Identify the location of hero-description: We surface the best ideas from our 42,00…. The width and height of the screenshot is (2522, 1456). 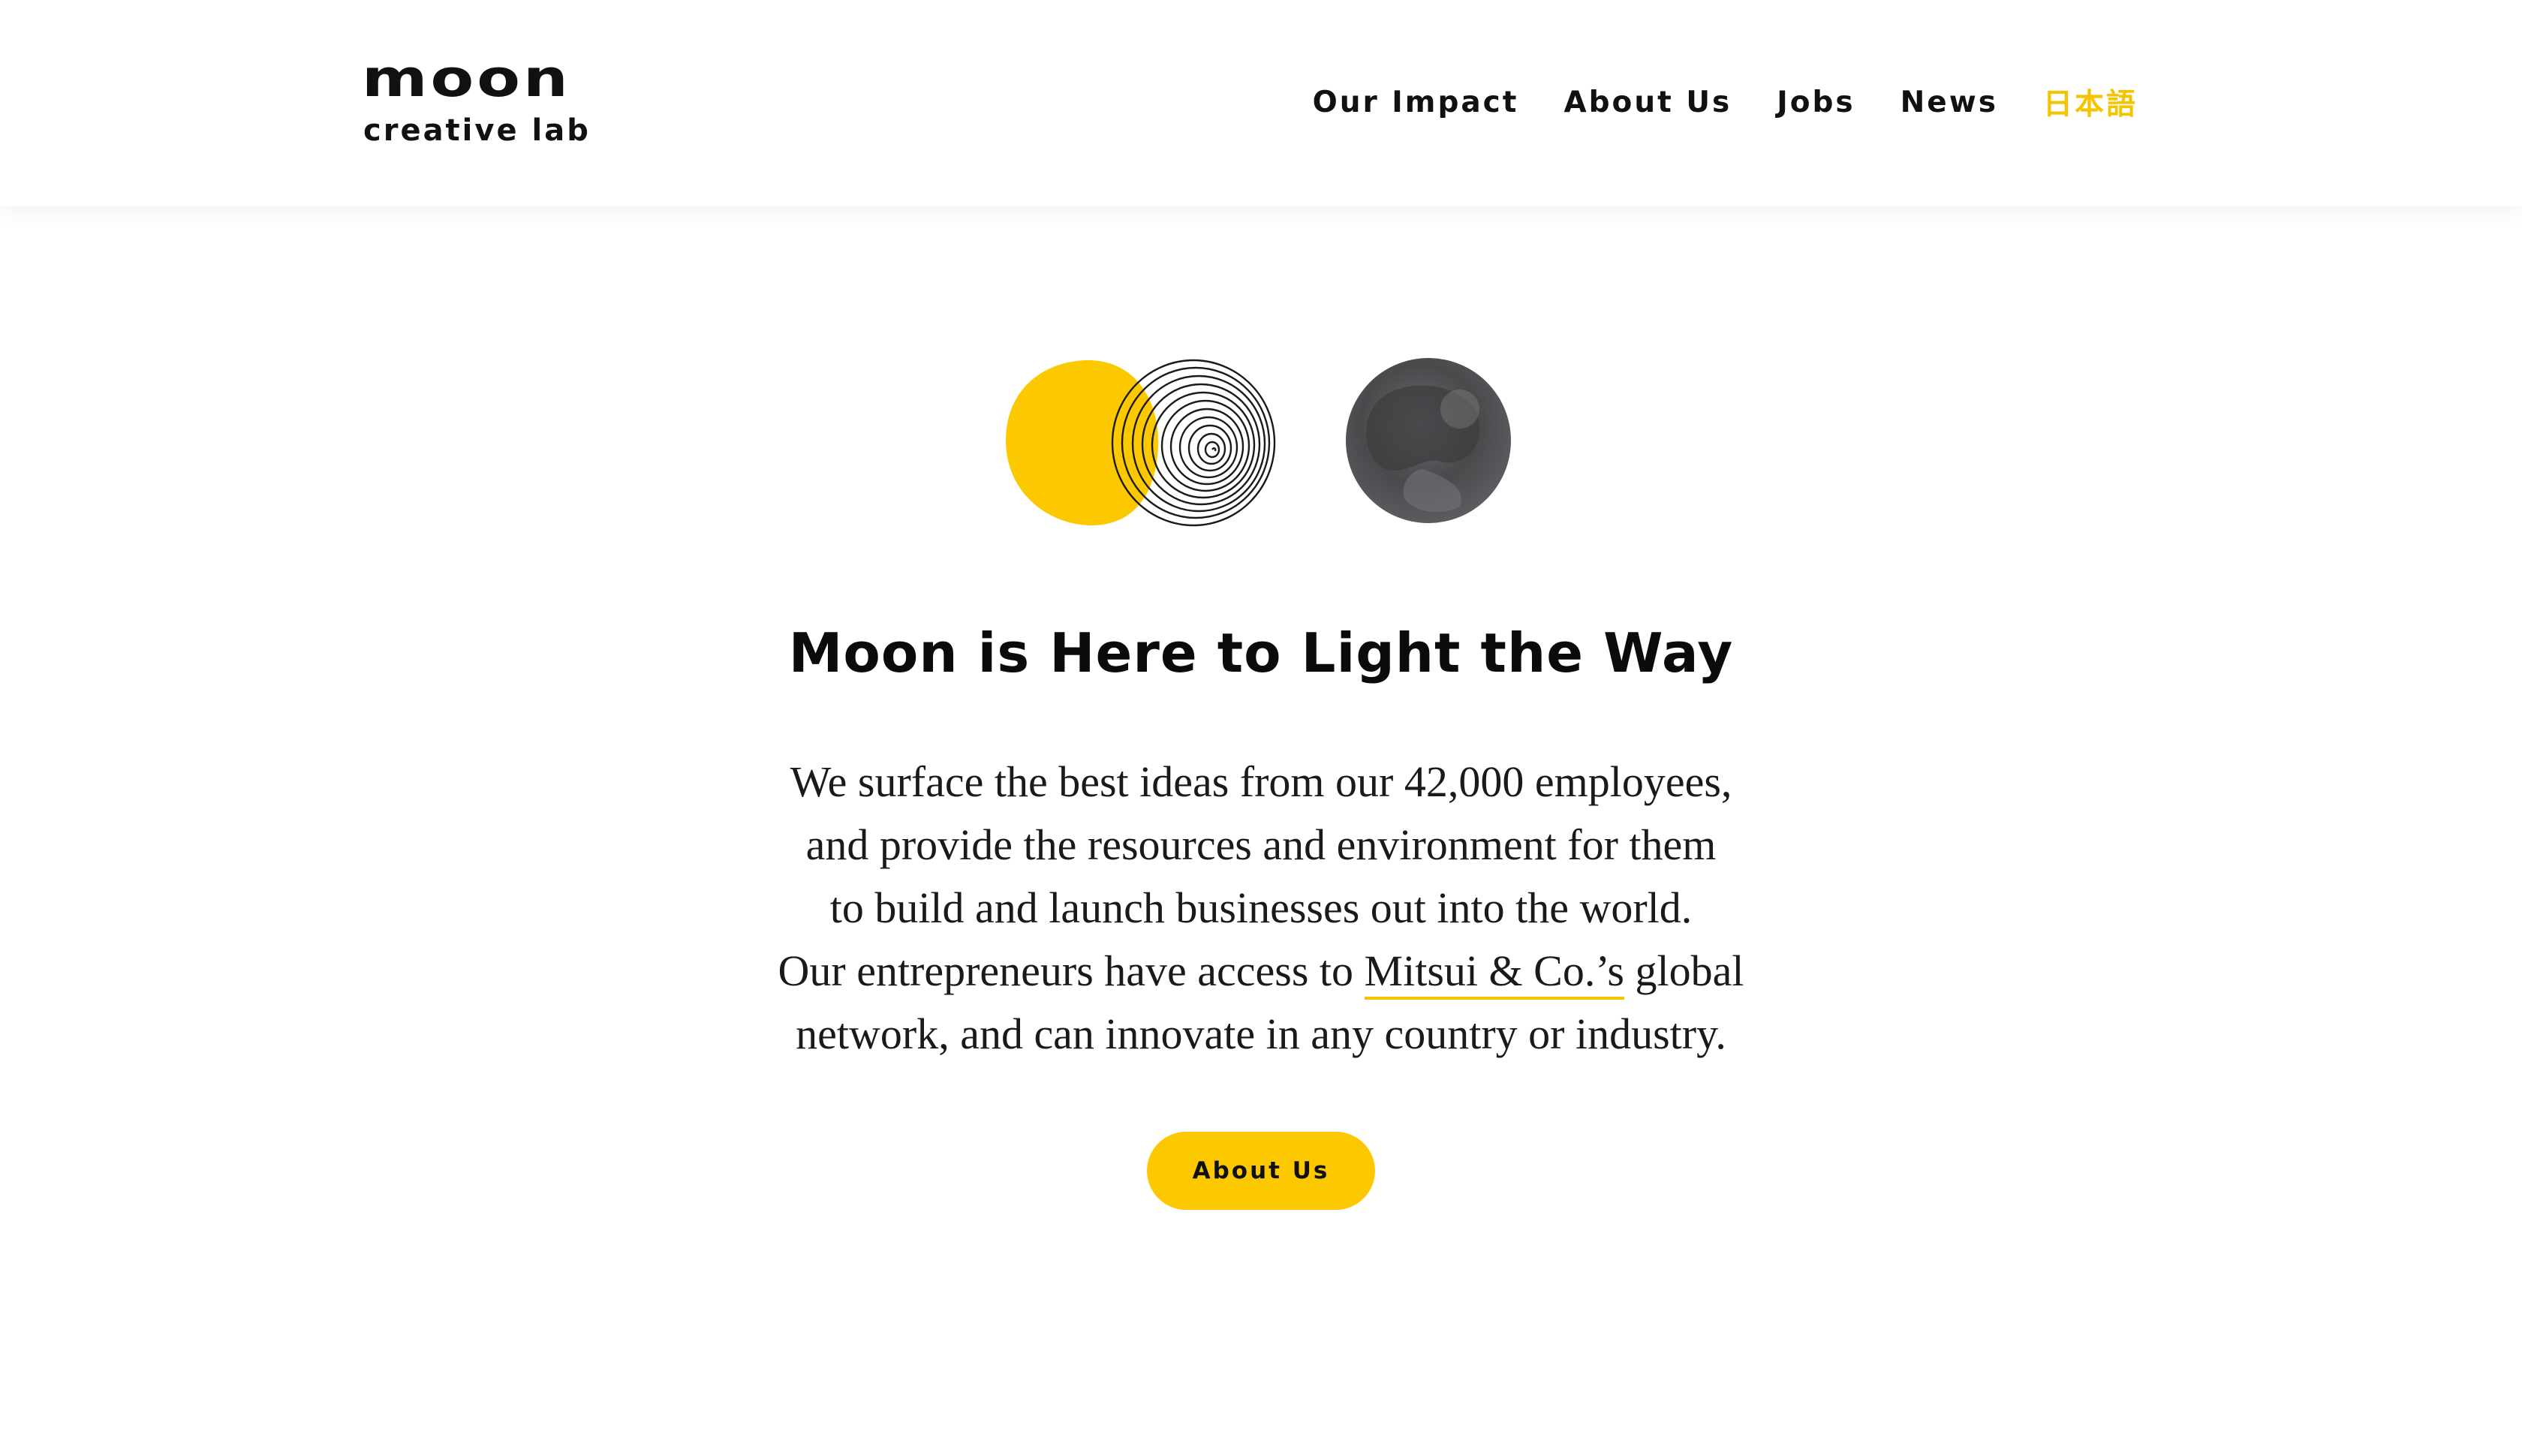
(1261, 908).